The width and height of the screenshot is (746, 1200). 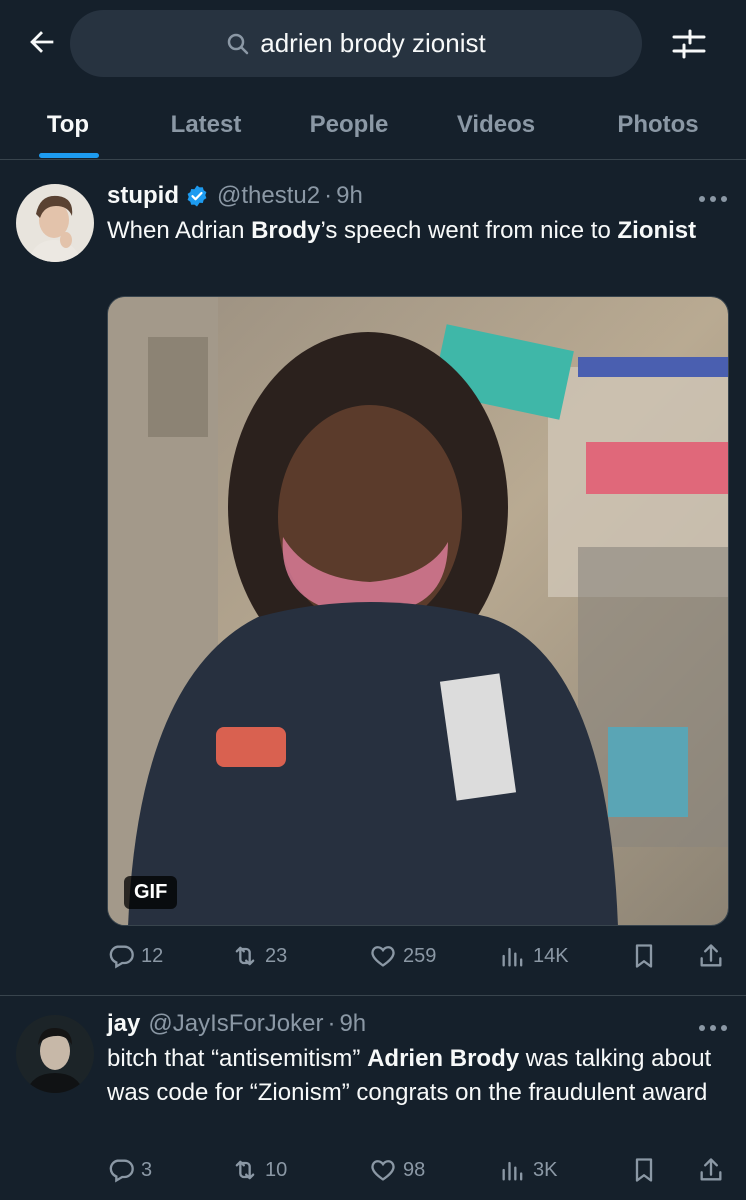 What do you see at coordinates (151, 892) in the screenshot?
I see `gif-badge: GIF` at bounding box center [151, 892].